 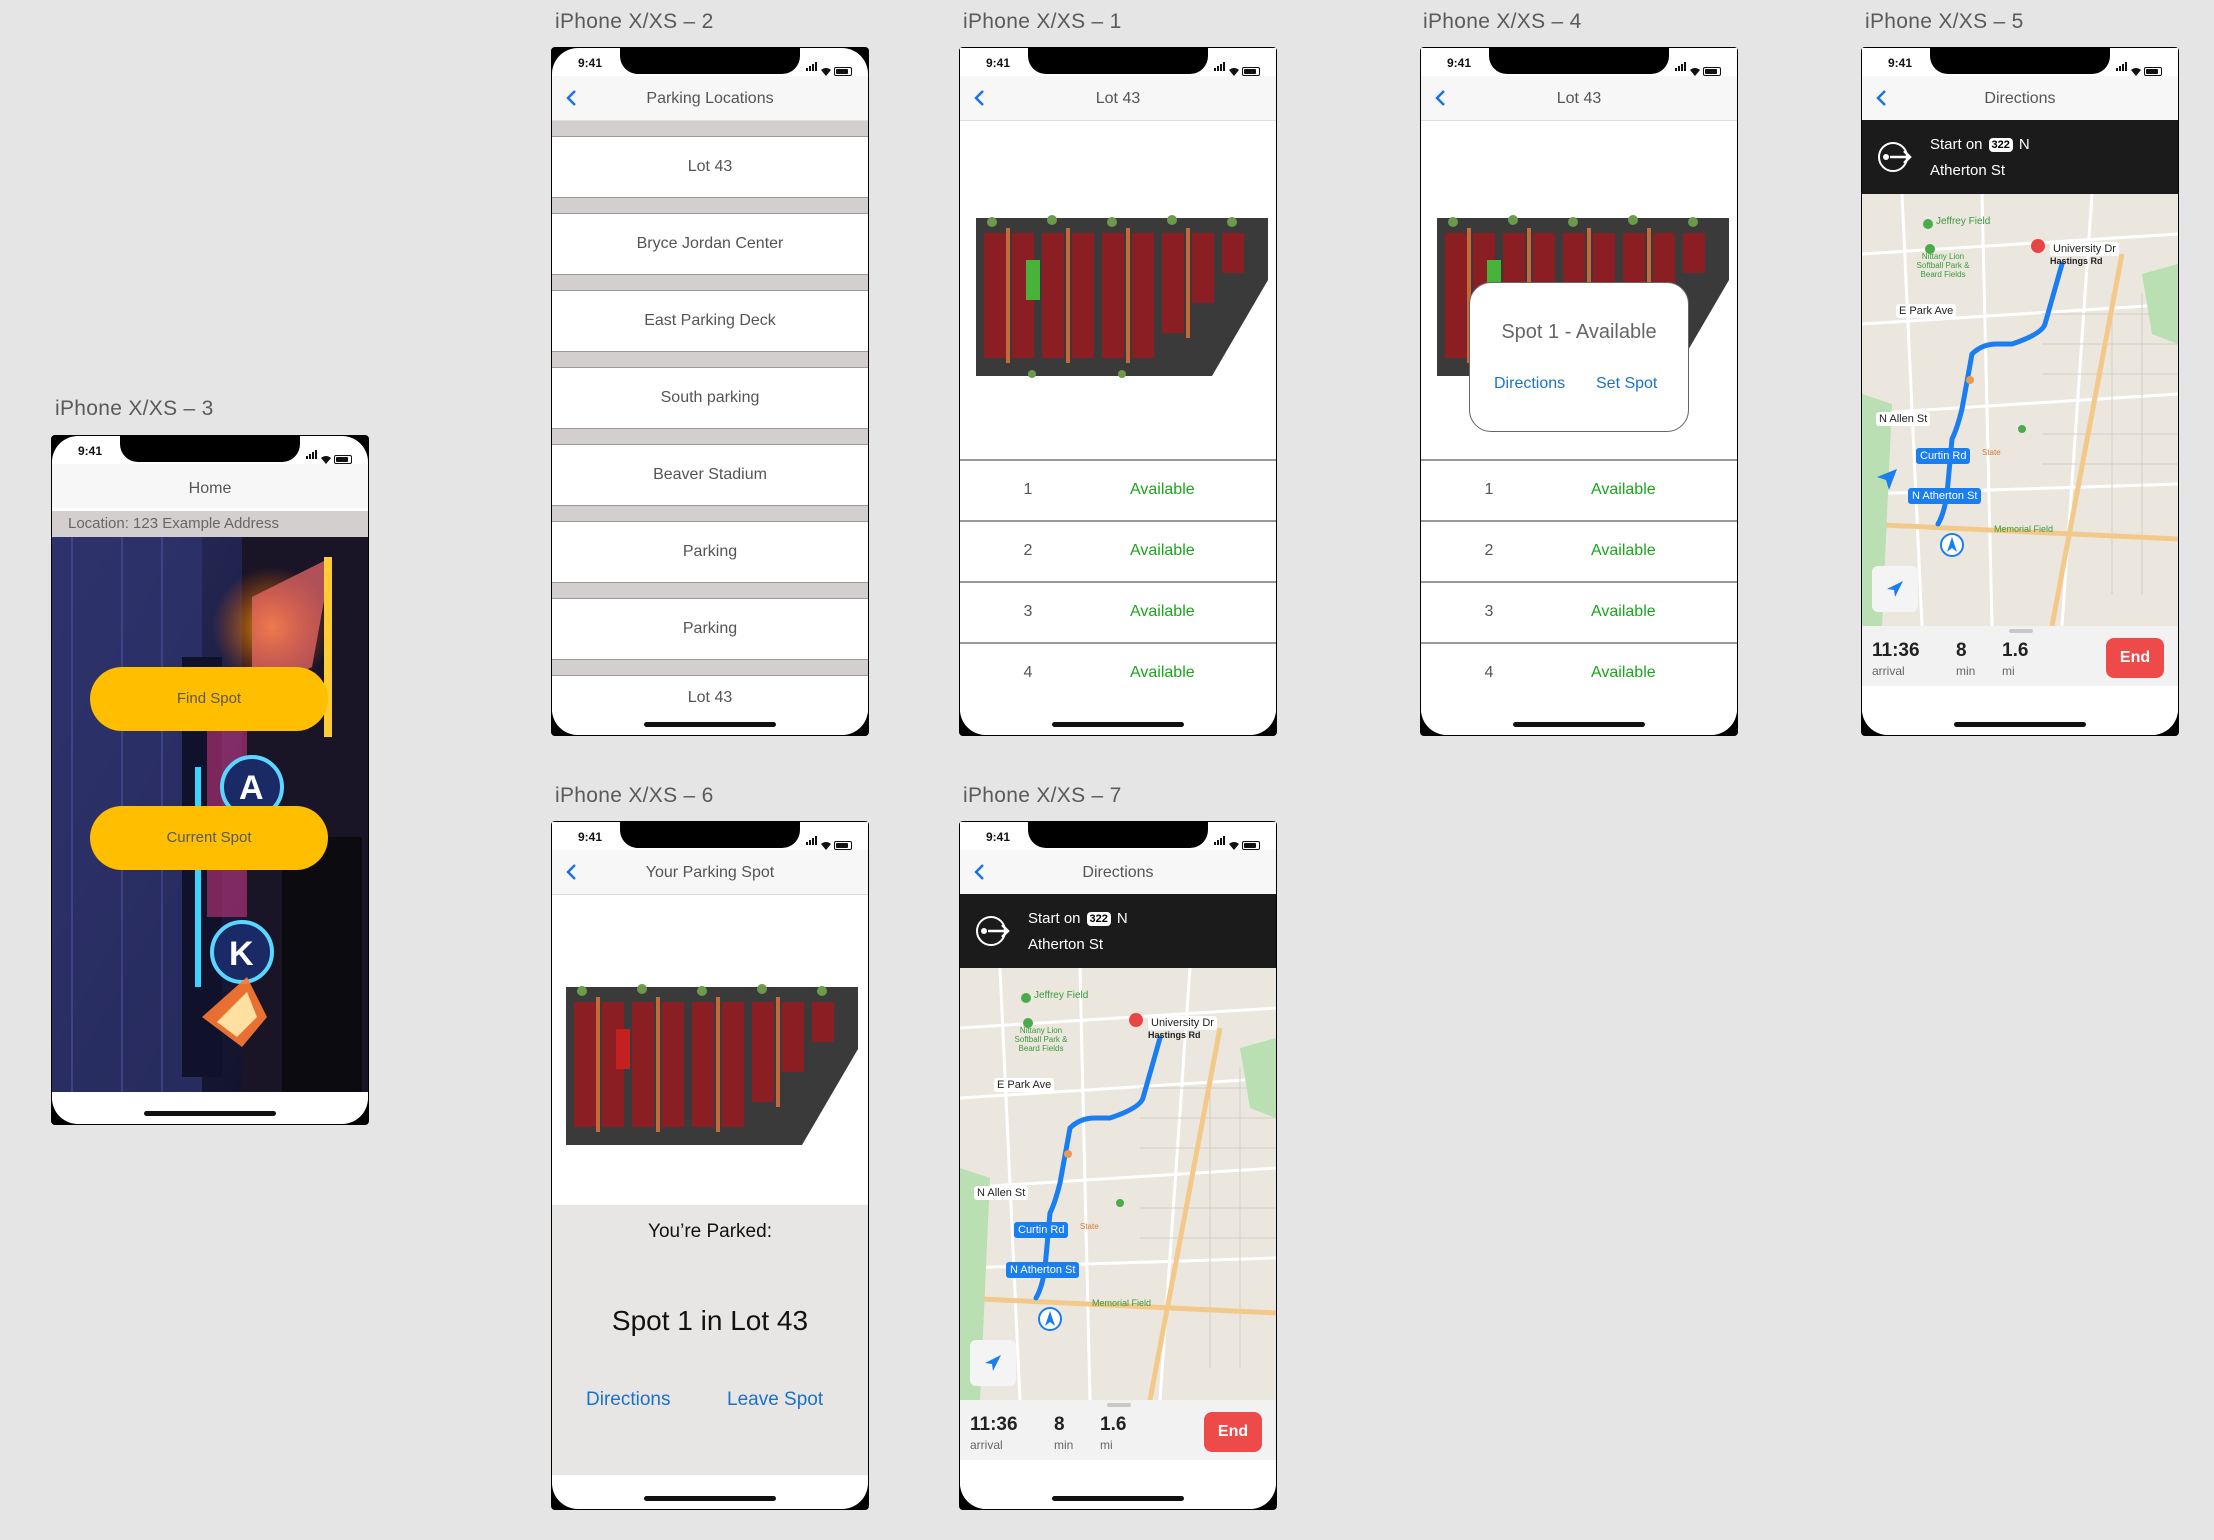 I want to click on phone-home: 9:41 Home Location: 123 Example Address, so click(x=210, y=780).